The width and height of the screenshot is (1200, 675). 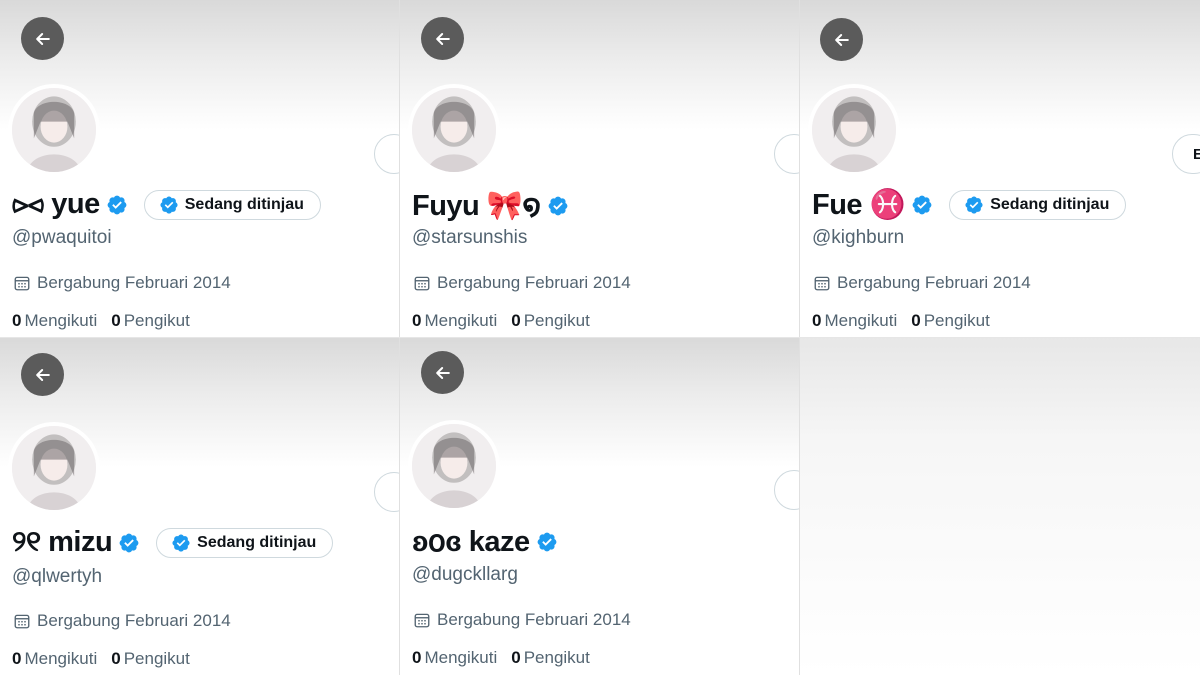 I want to click on handle: @starsunshis, so click(x=470, y=237).